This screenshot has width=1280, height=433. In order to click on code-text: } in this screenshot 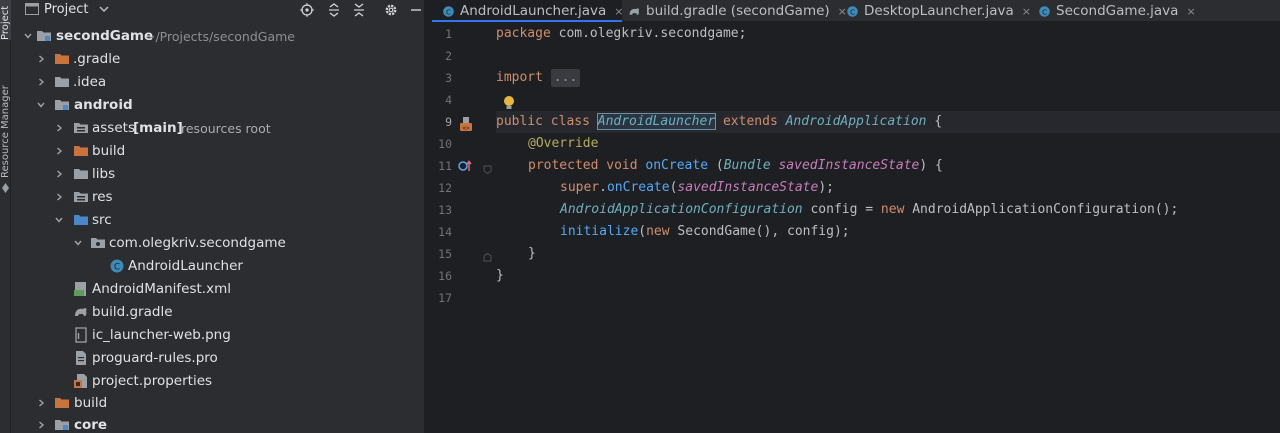, I will do `click(532, 253)`.